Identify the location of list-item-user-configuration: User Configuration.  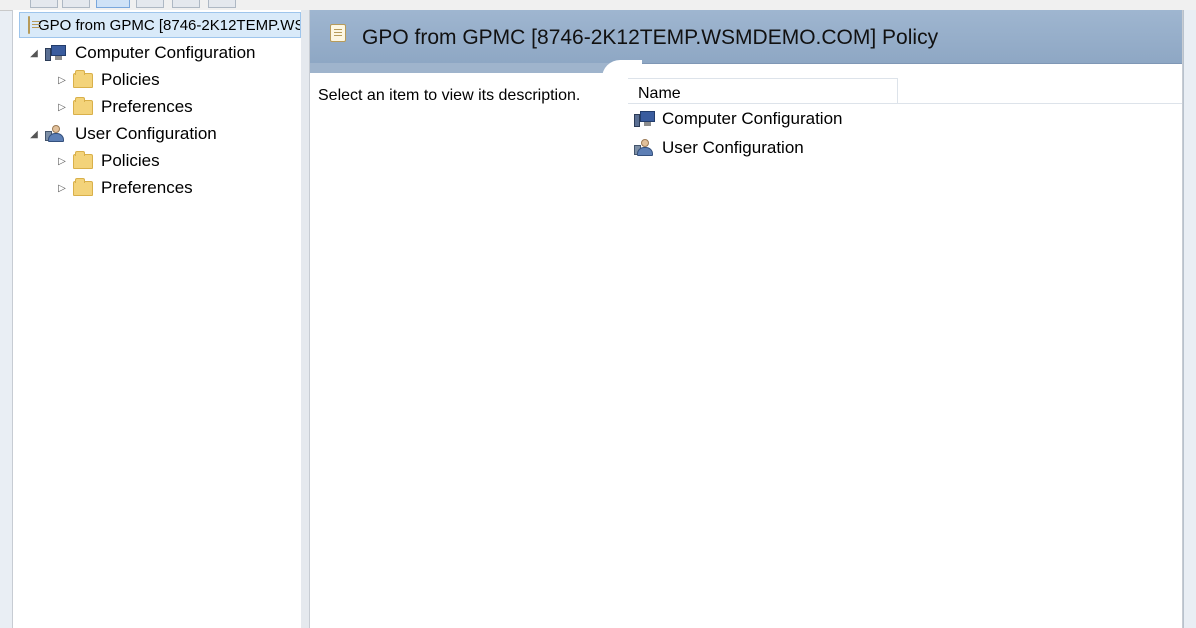
(719, 148).